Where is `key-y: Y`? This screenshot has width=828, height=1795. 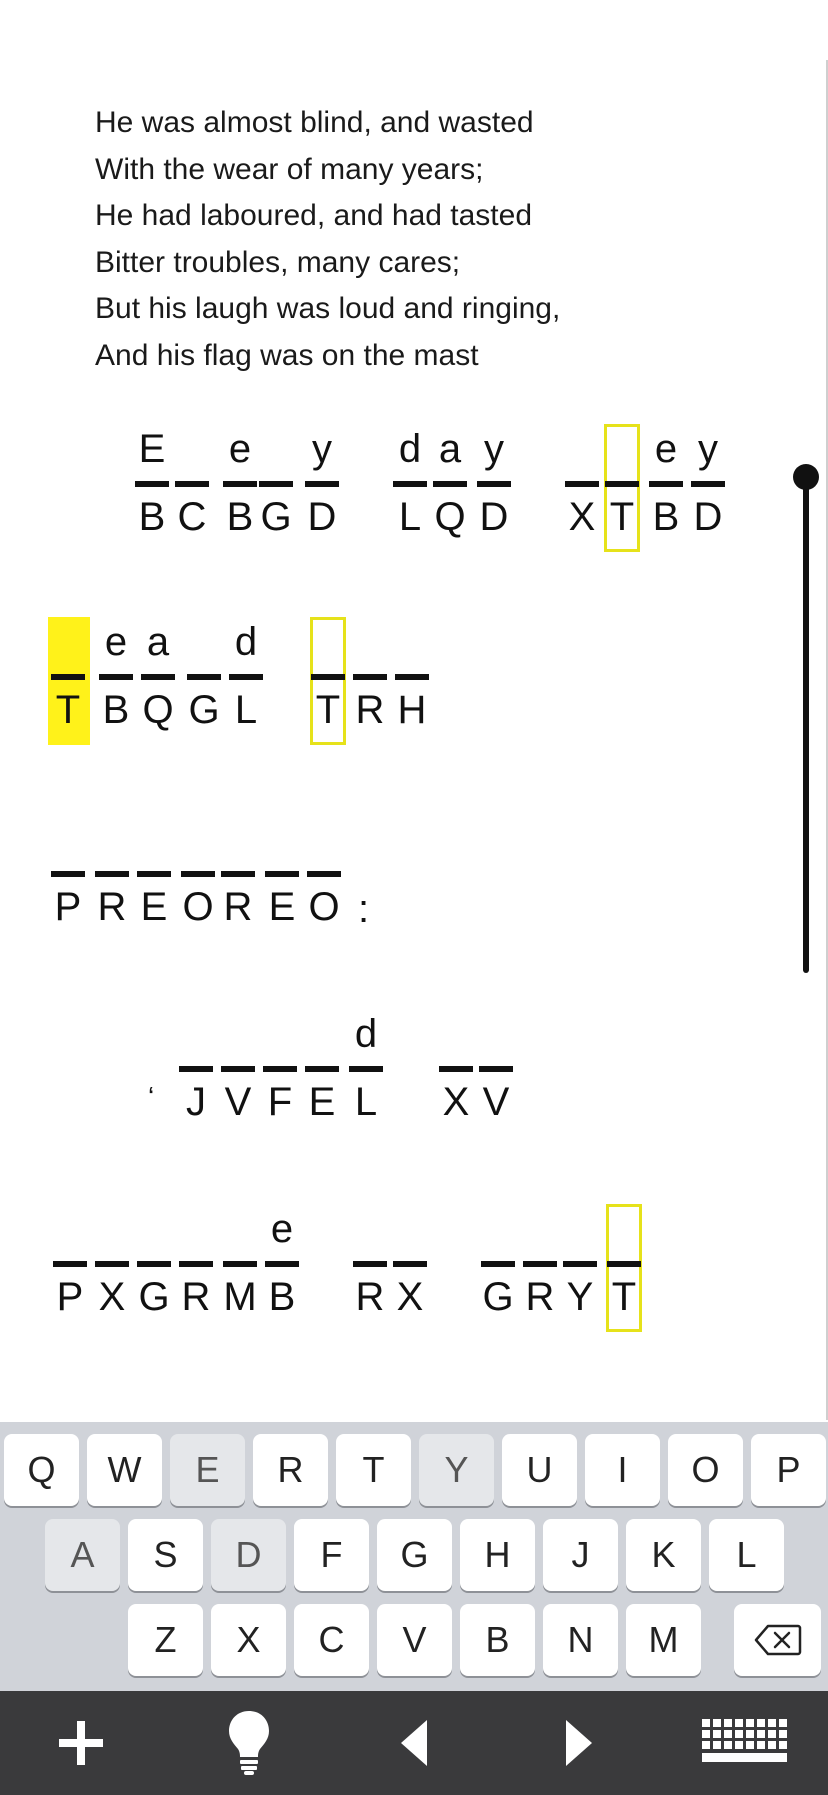
key-y: Y is located at coordinates (456, 1470).